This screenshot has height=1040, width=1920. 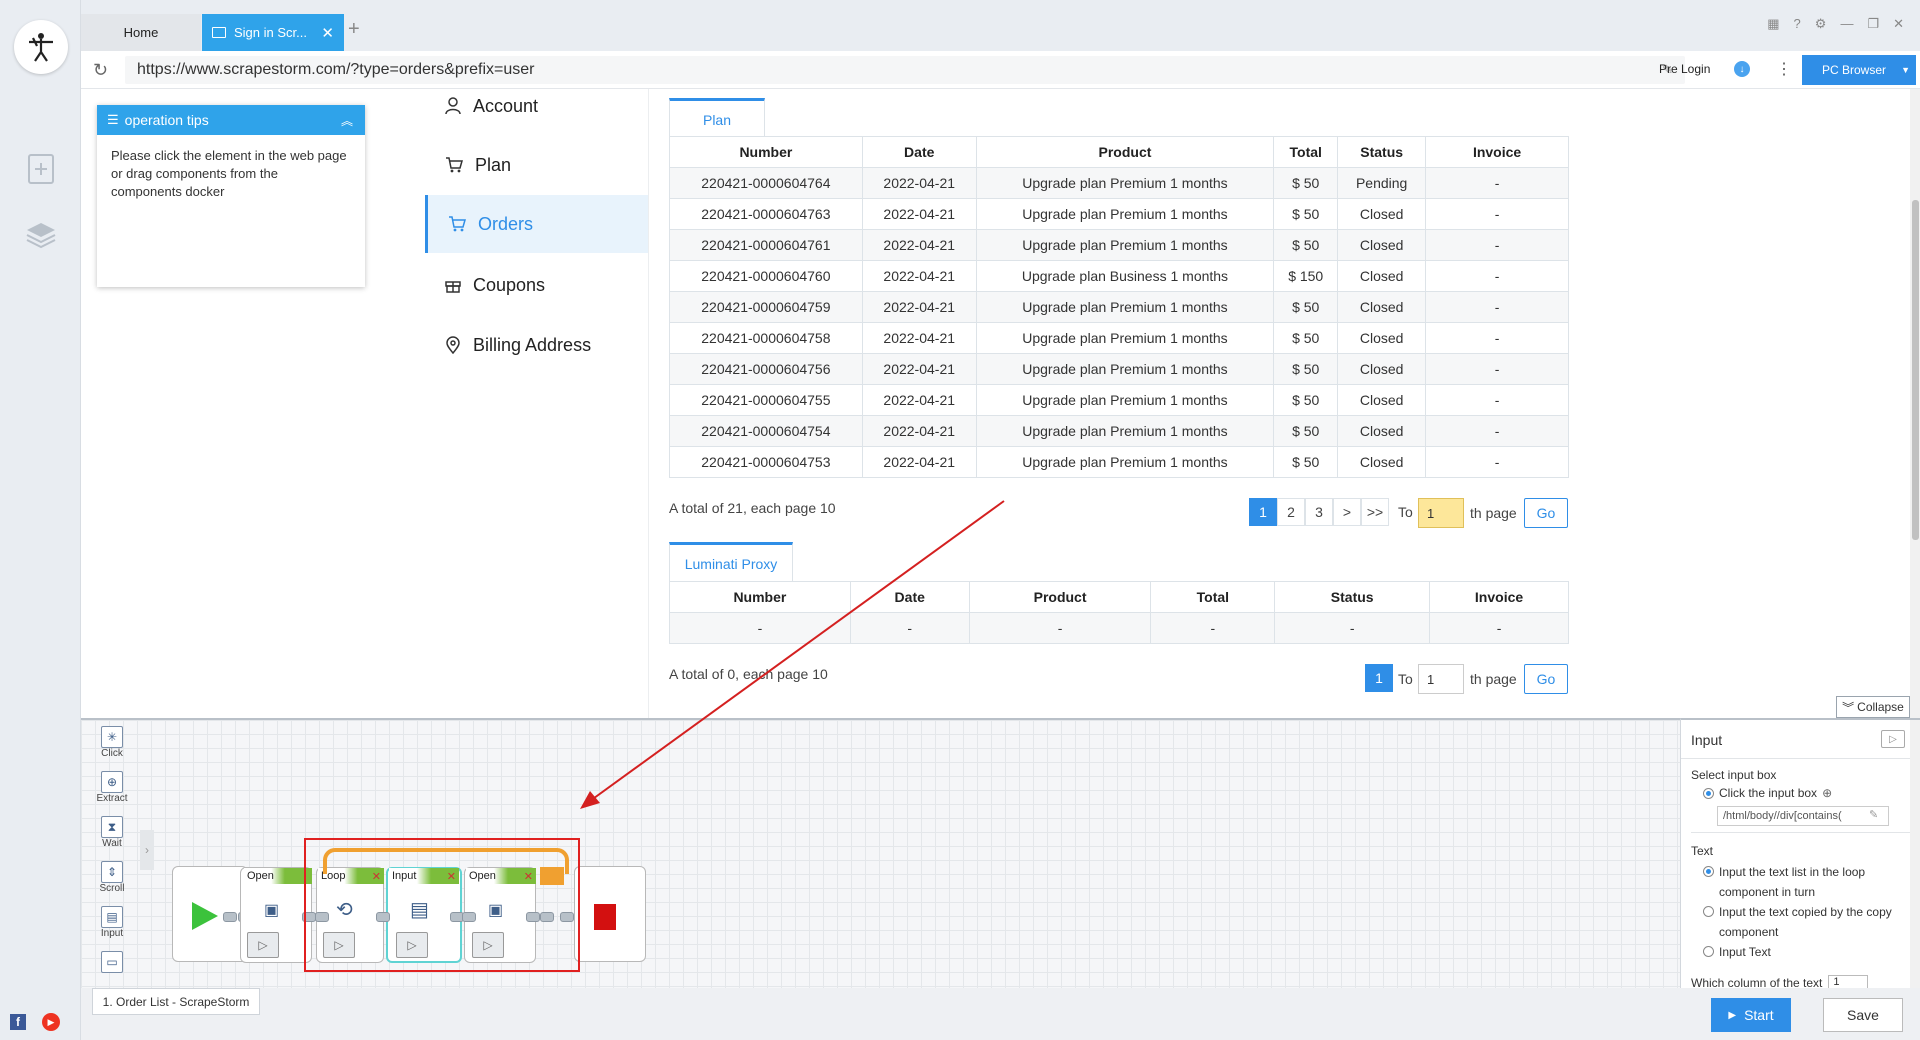 I want to click on proxy-page-input: 1, so click(x=1441, y=679).